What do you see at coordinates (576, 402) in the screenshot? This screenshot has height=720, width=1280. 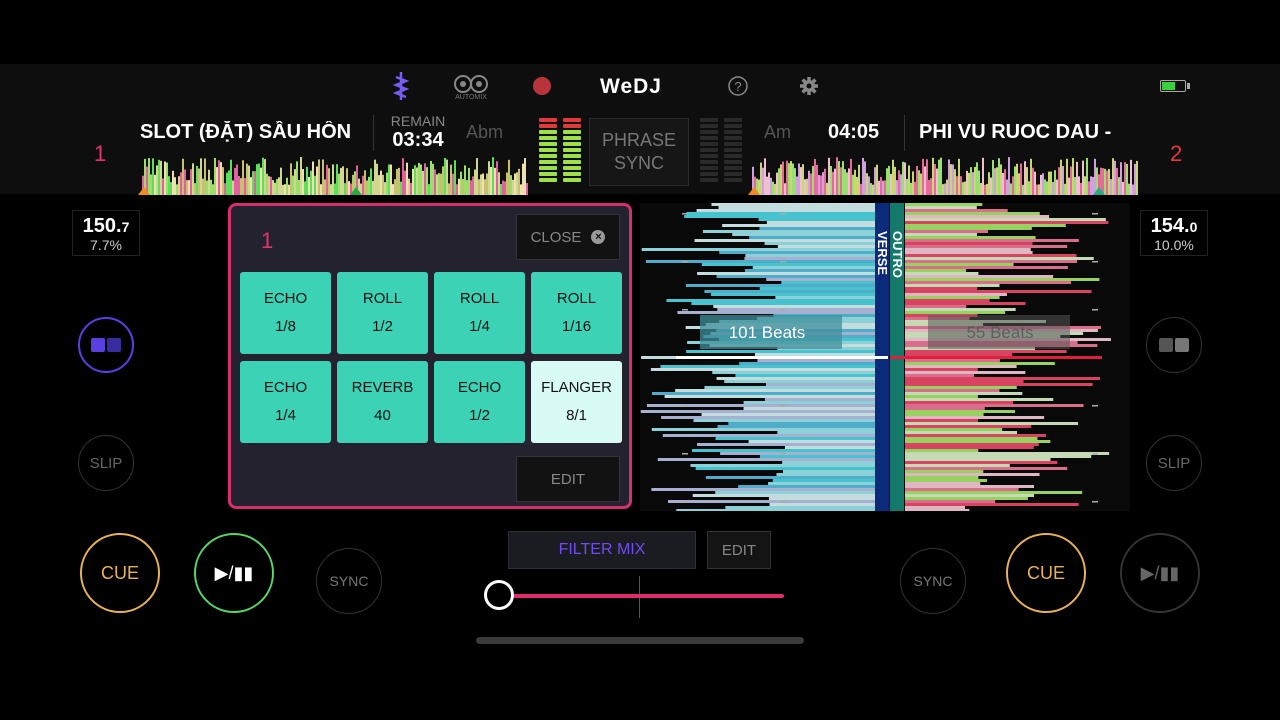 I see `fx-pad: FLANGER 8/1` at bounding box center [576, 402].